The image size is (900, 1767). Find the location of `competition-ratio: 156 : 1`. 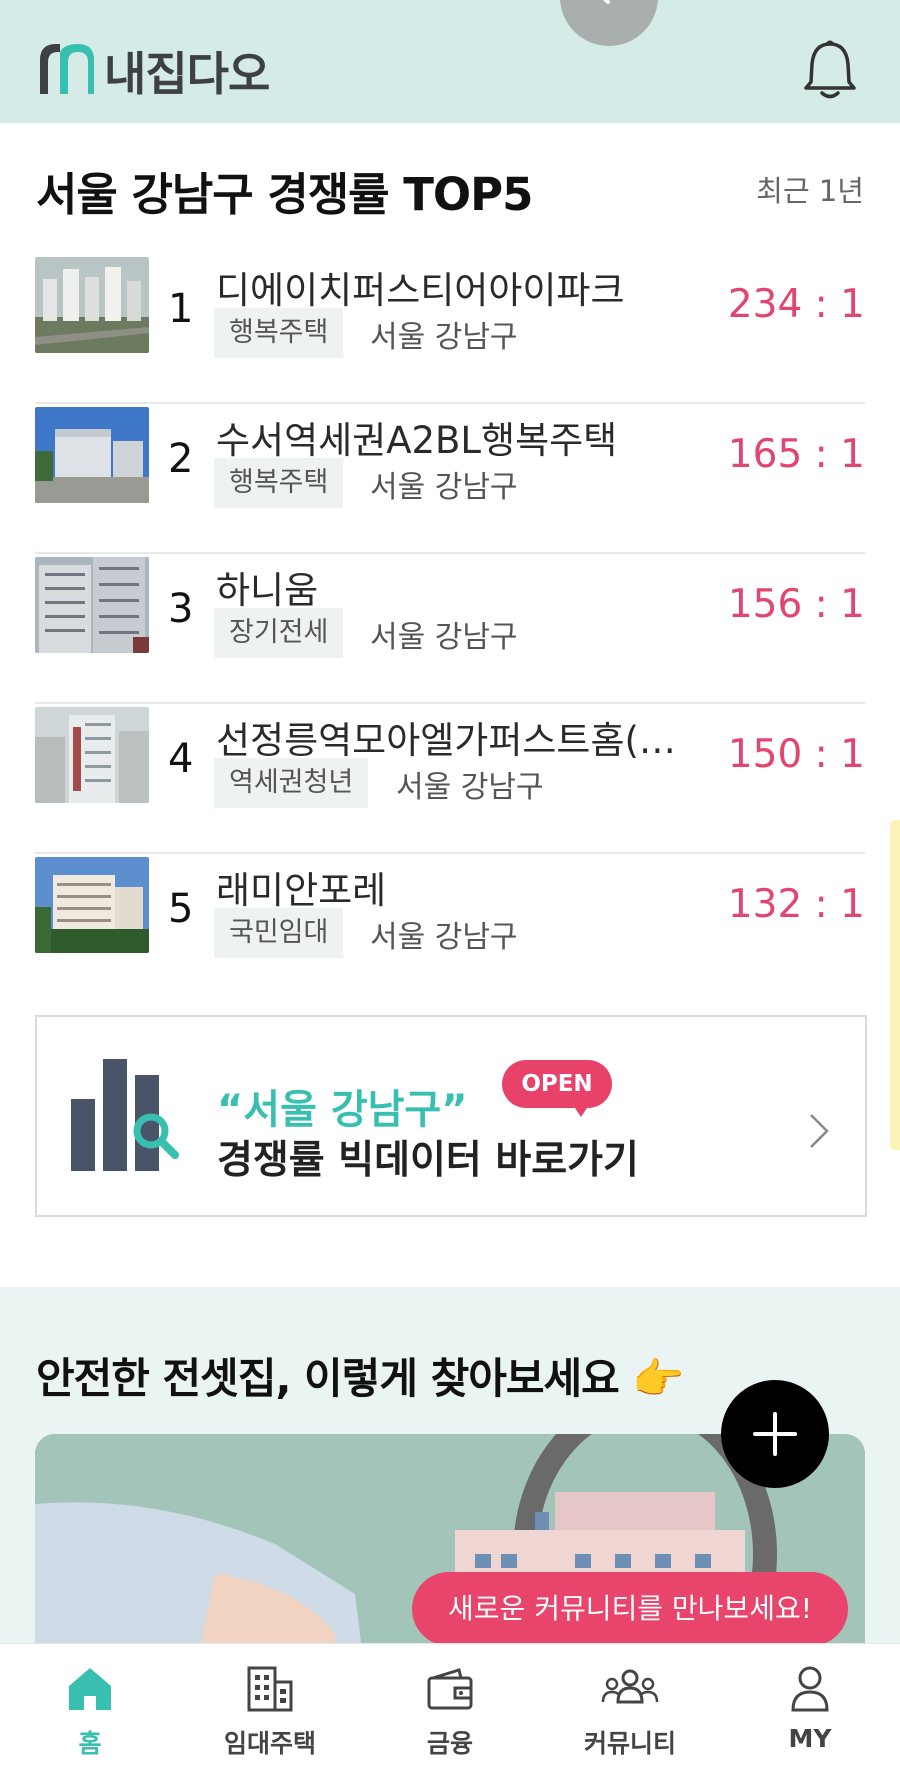

competition-ratio: 156 : 1 is located at coordinates (796, 604).